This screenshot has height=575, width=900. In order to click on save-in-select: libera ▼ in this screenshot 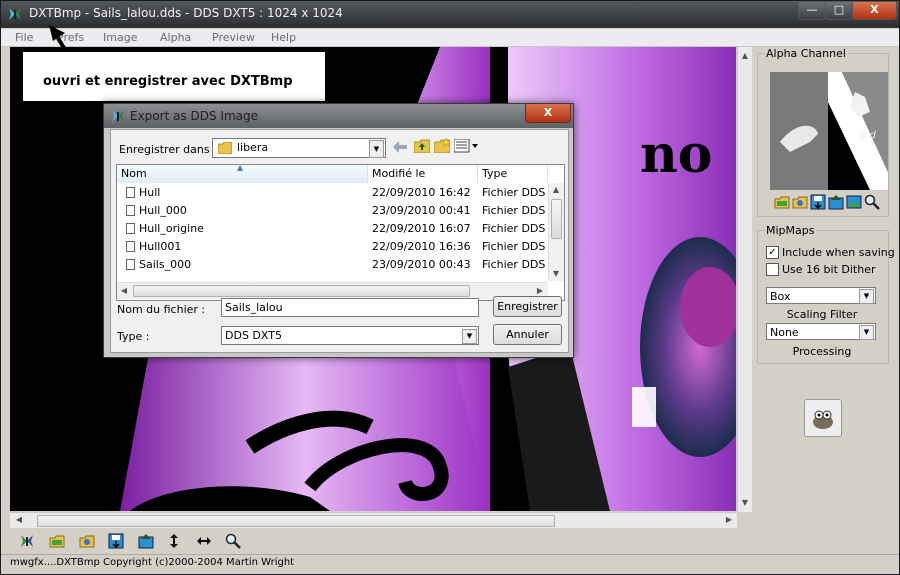, I will do `click(299, 148)`.